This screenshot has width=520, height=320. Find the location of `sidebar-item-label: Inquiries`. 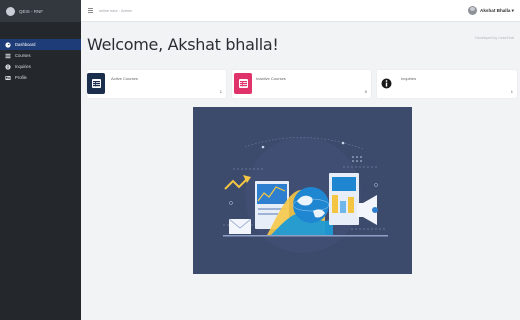

sidebar-item-label: Inquiries is located at coordinates (23, 66).